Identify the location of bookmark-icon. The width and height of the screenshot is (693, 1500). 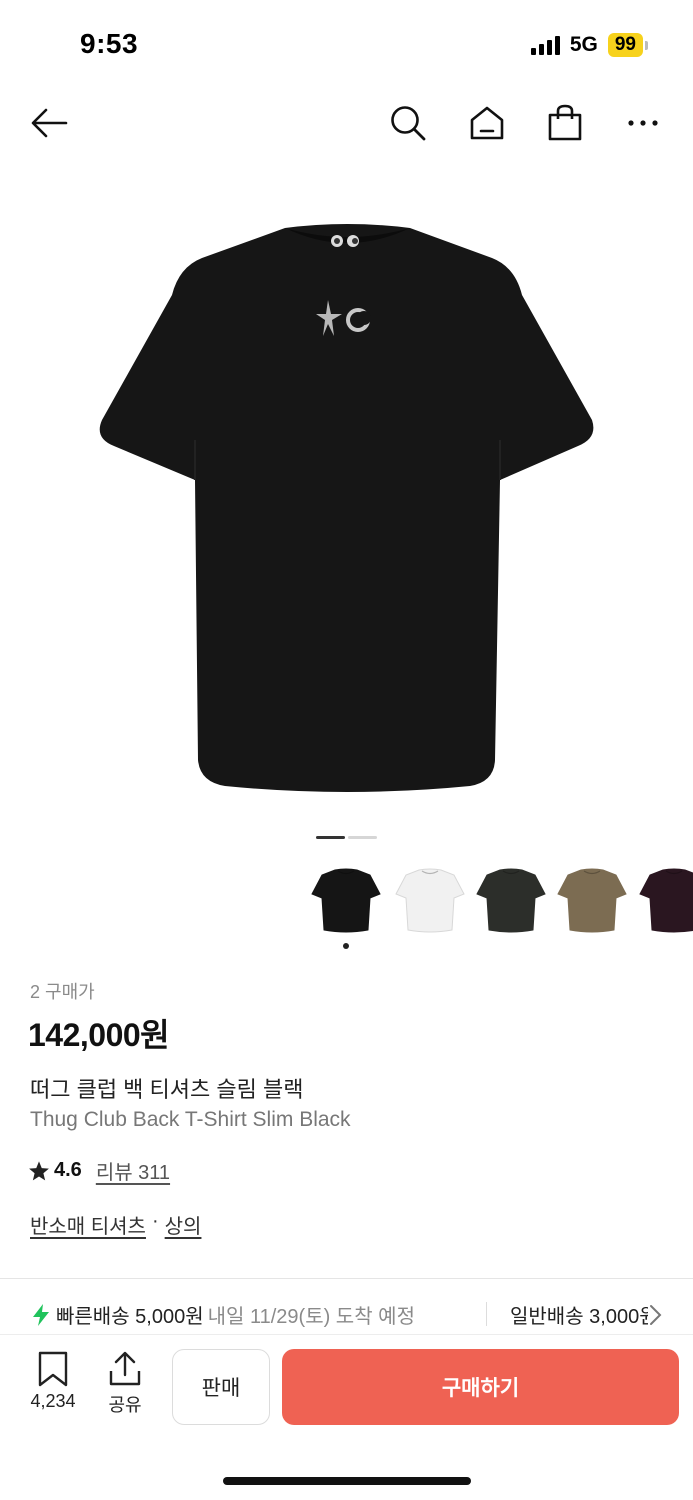
(53, 1369).